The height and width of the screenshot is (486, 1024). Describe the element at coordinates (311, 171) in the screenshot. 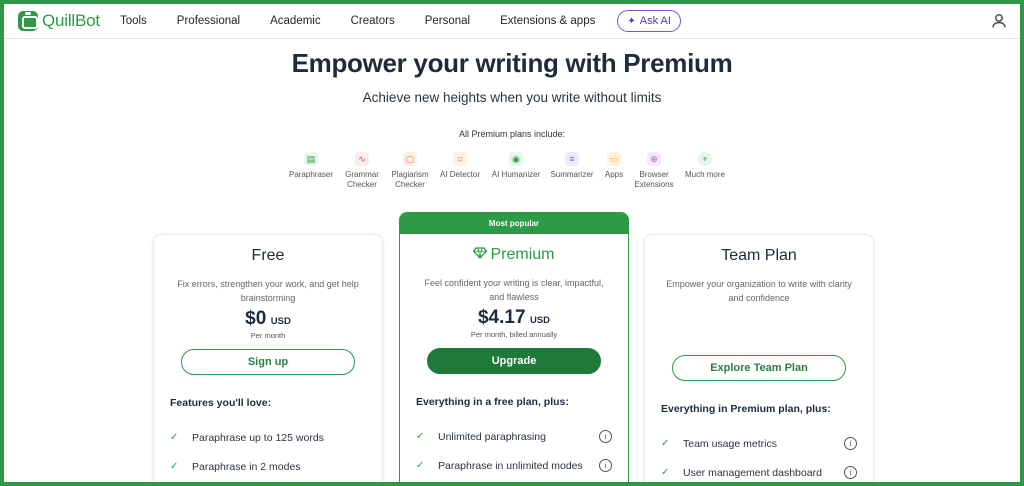

I see `feature-paraphraser: ▤ Paraphraser` at that location.